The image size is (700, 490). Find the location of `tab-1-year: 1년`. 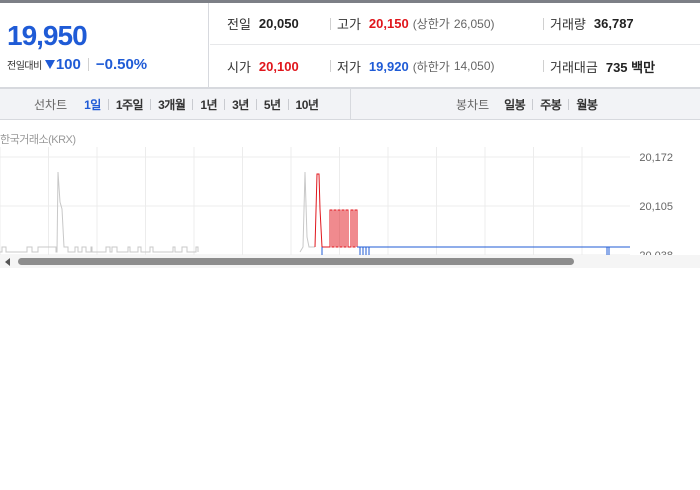

tab-1-year: 1년 is located at coordinates (208, 104).